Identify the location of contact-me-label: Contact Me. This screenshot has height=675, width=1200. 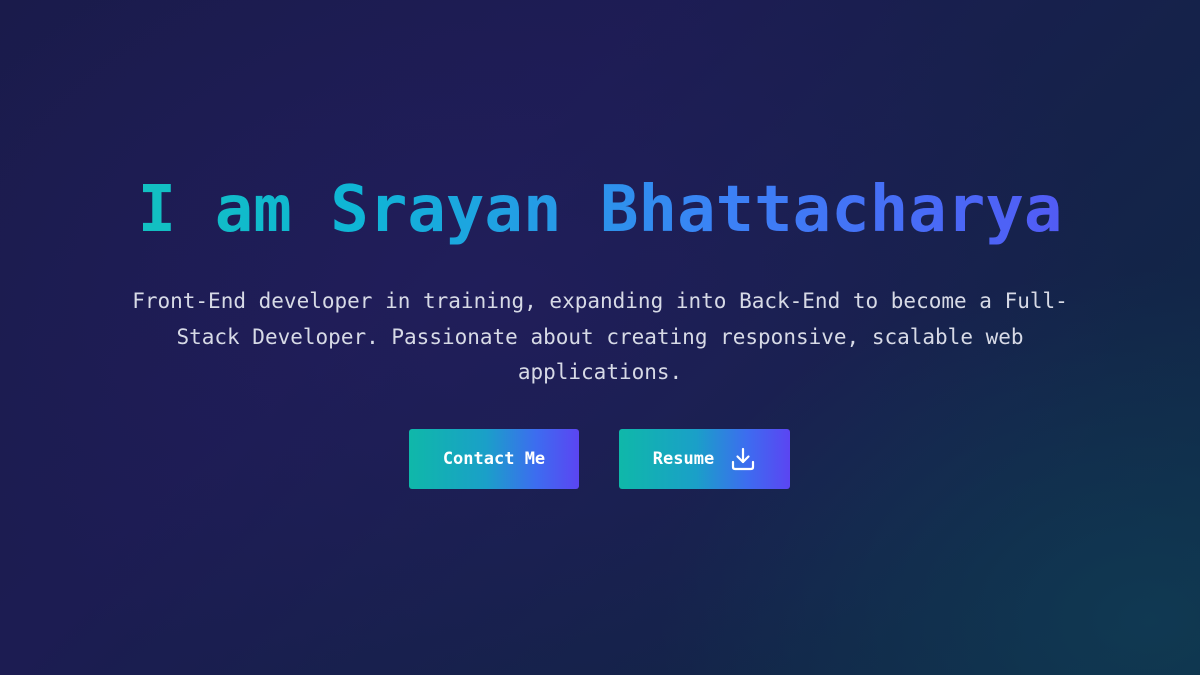
(494, 459).